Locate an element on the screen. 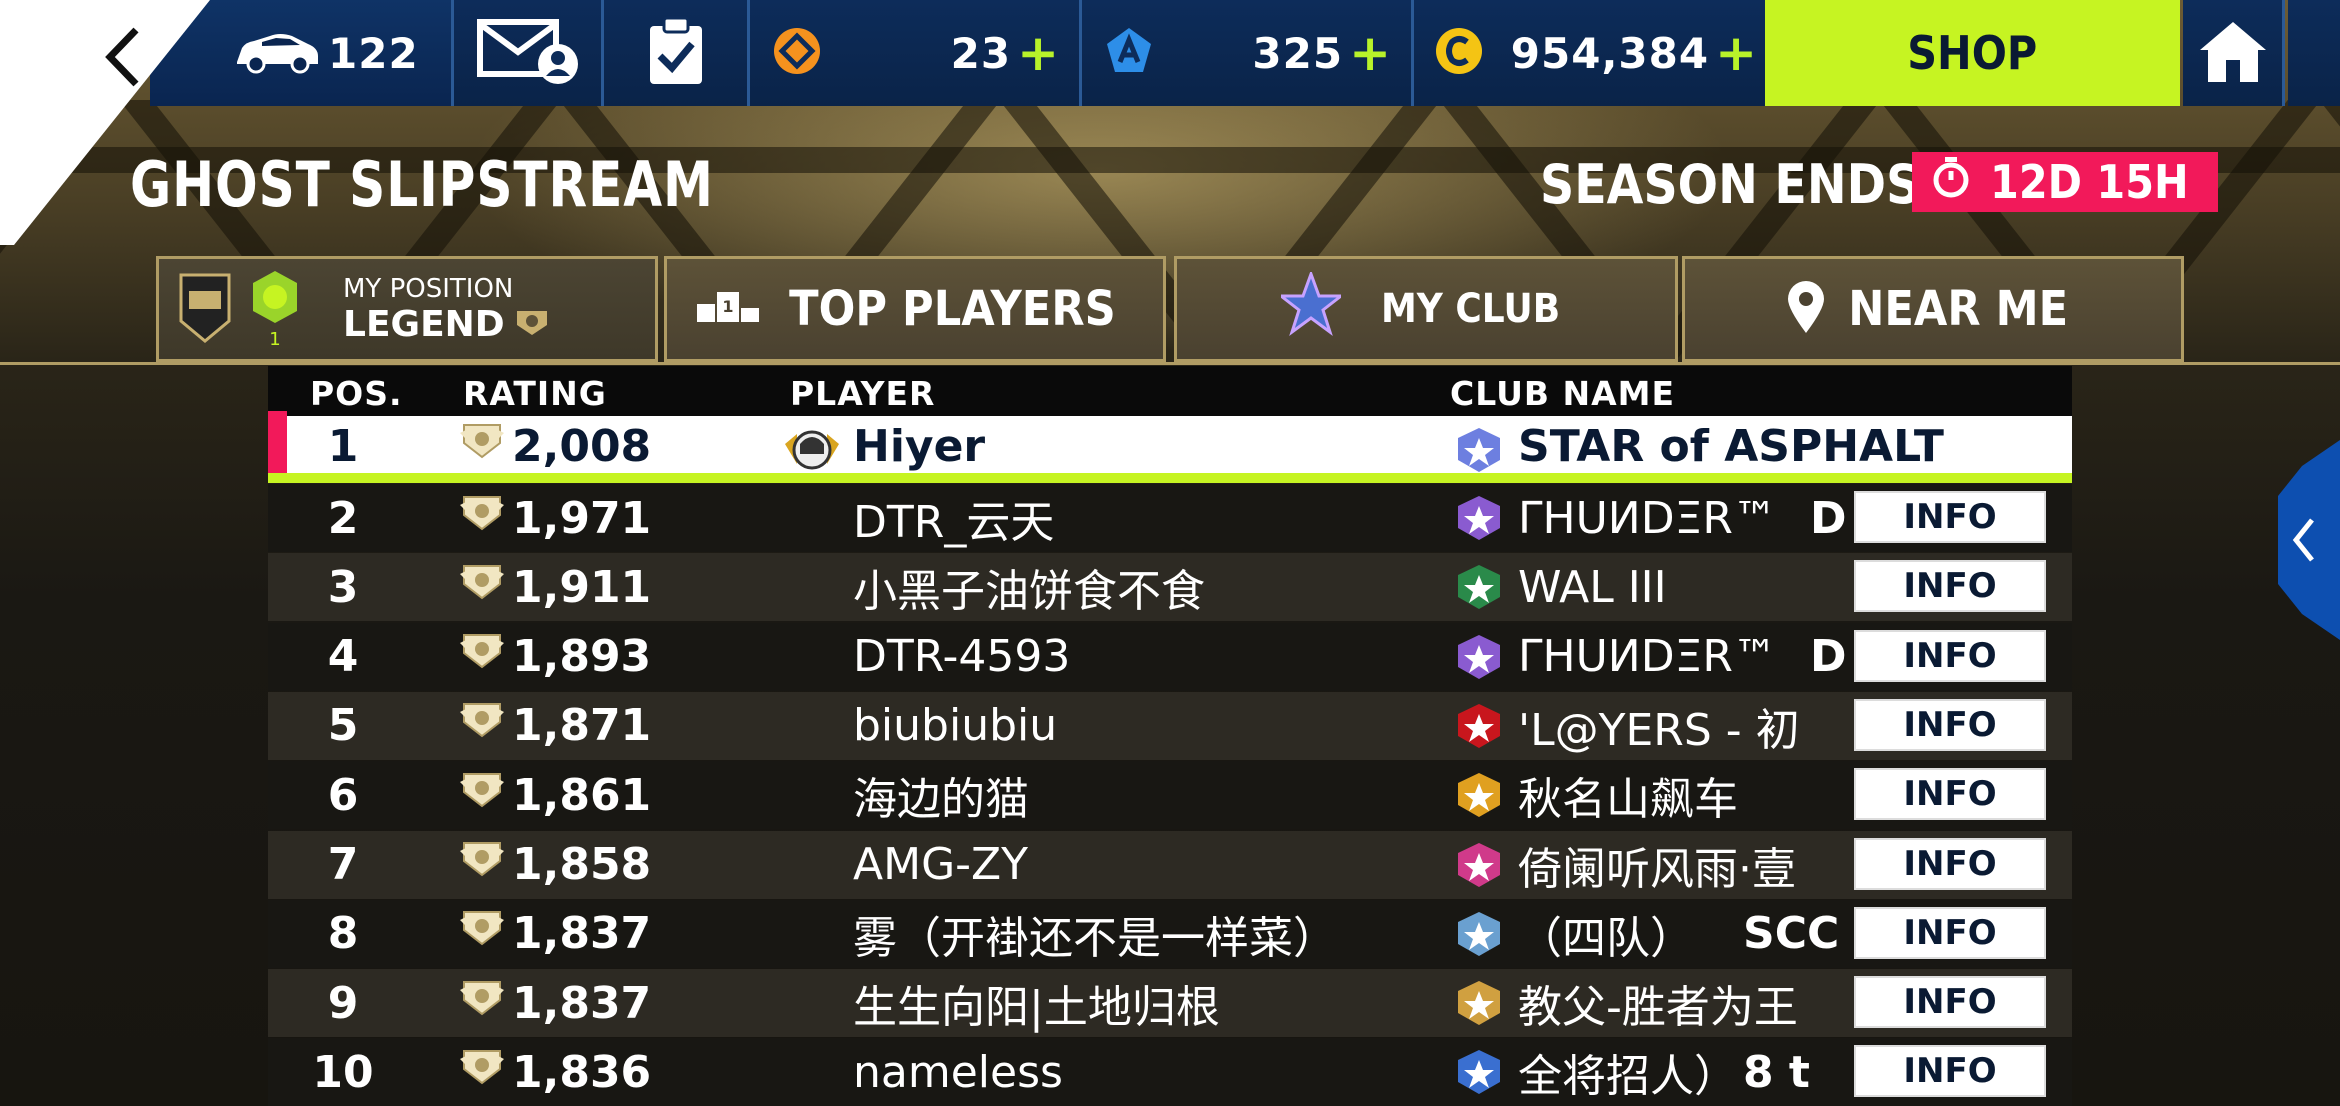 This screenshot has height=1106, width=2340. row-club-name: ΓHUИDΞR™ is located at coordinates (1647, 518).